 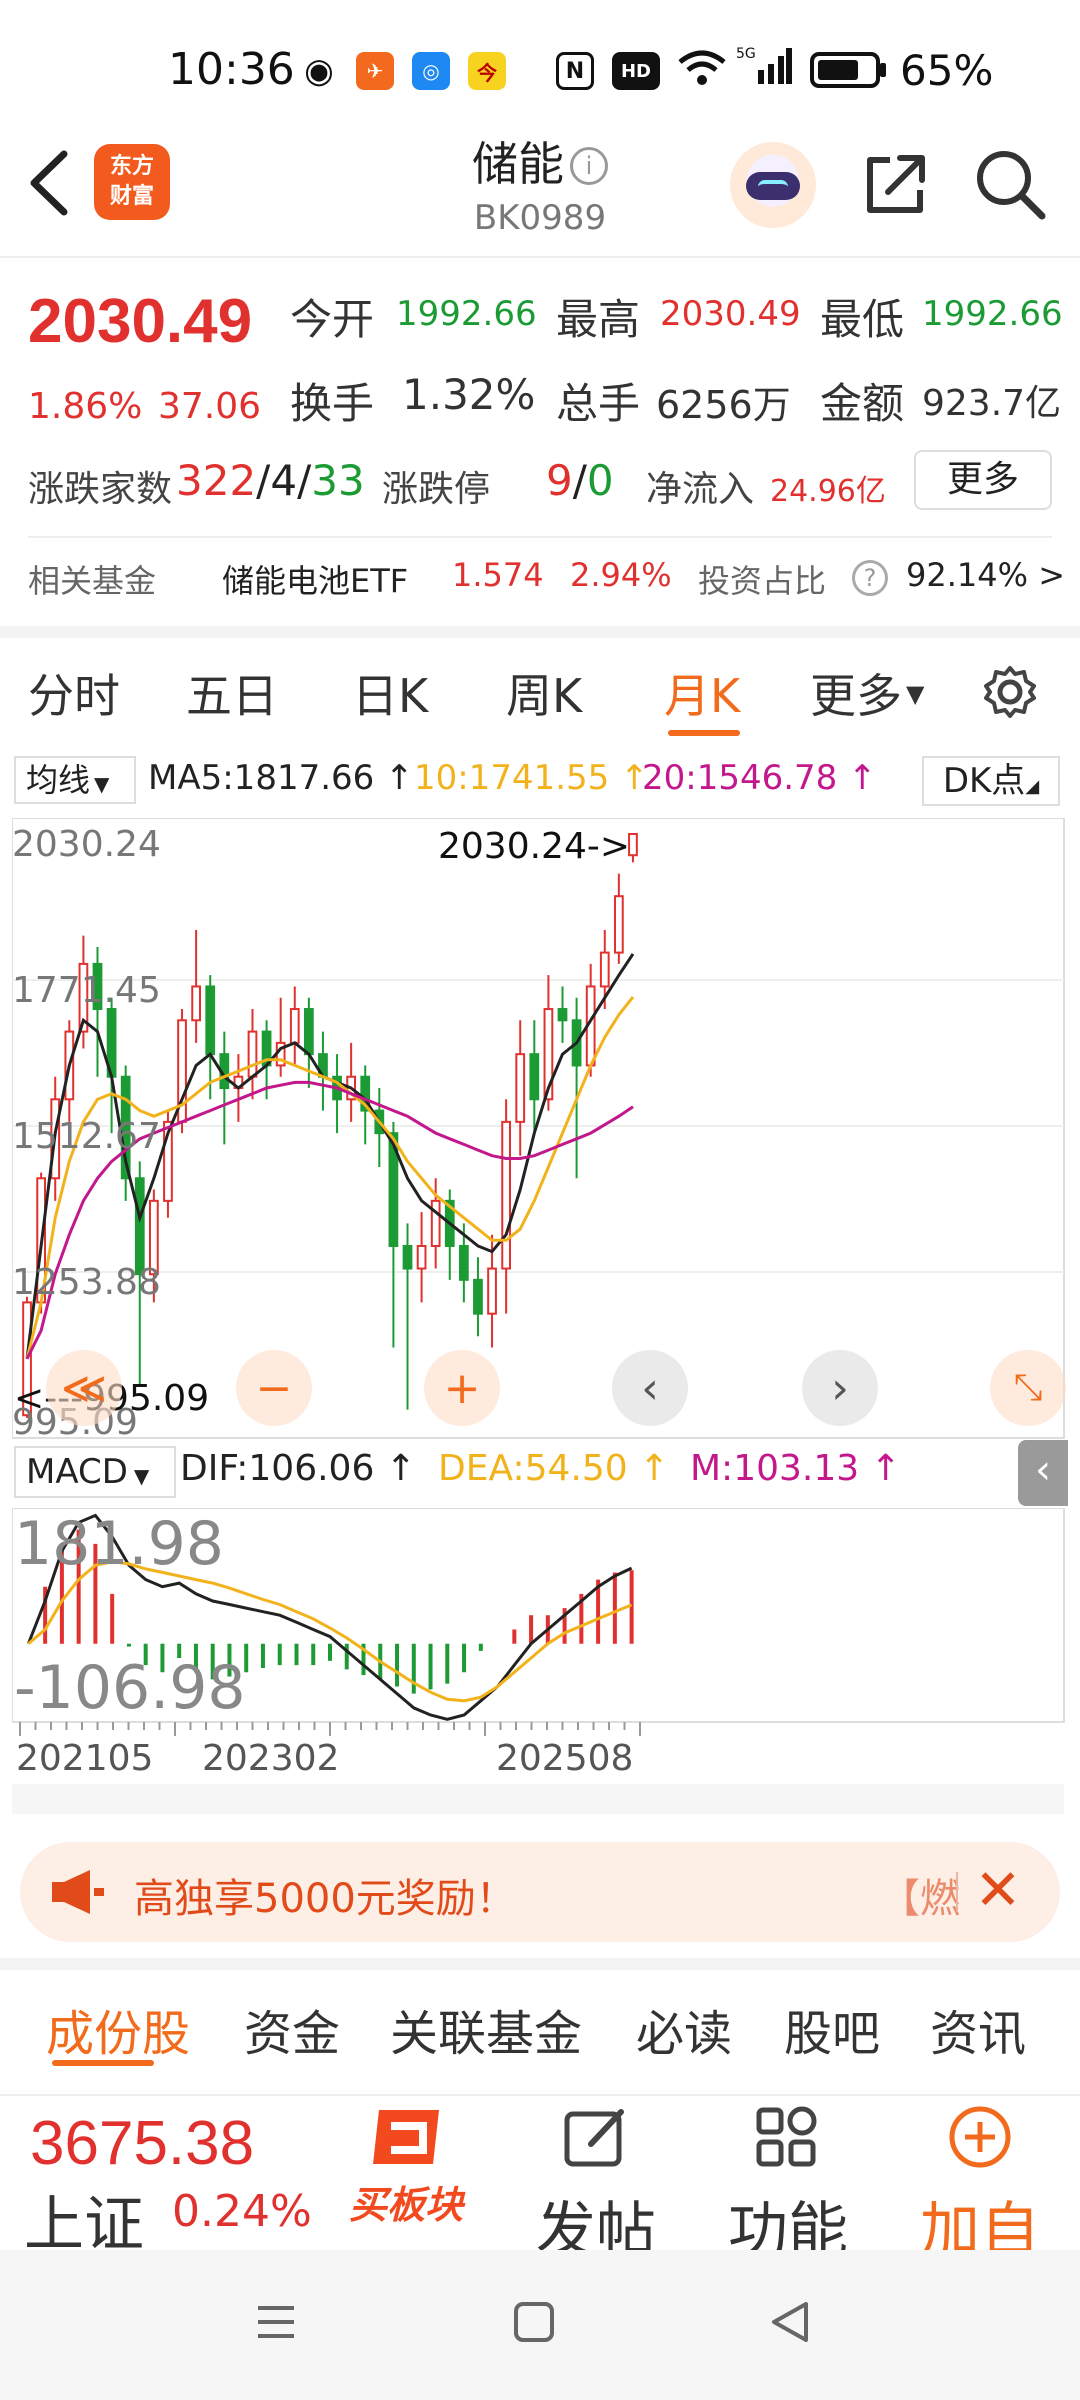 I want to click on open-label: 今开, so click(x=332, y=319).